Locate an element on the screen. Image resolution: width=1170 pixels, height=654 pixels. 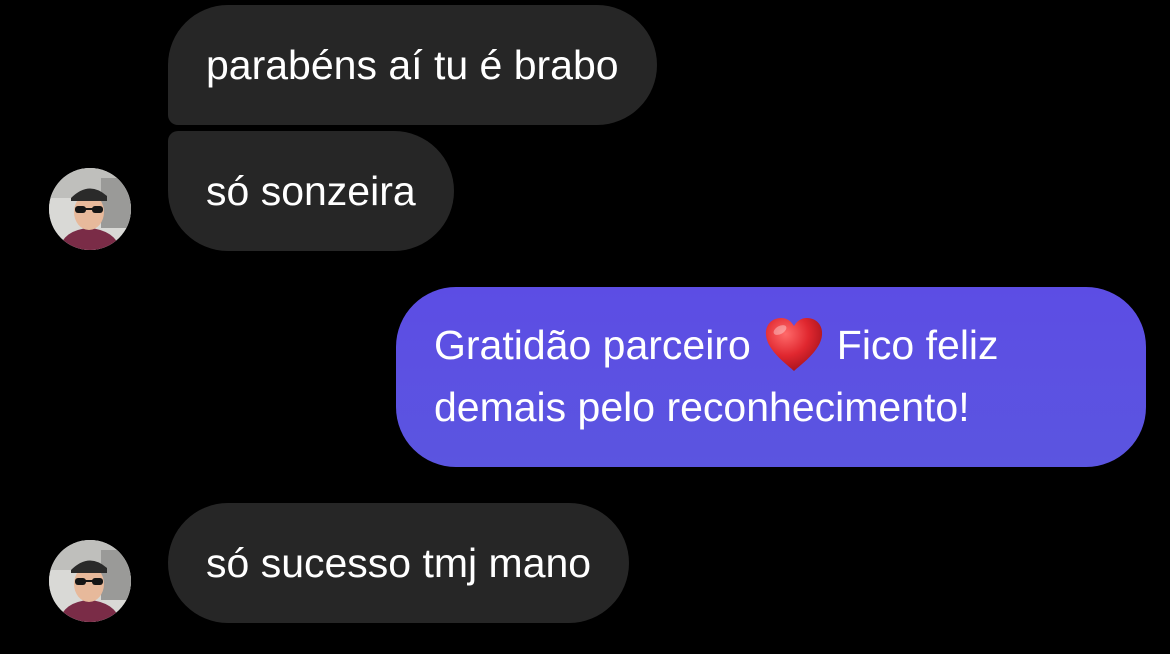
message-text: só sonzeira is located at coordinates (311, 191).